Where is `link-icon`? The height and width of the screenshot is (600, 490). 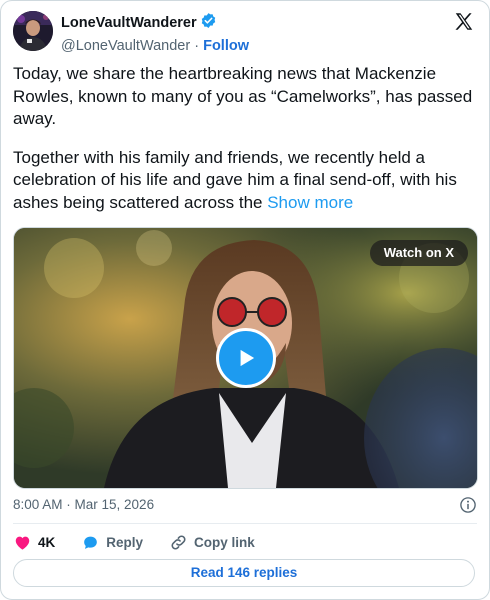 link-icon is located at coordinates (178, 542).